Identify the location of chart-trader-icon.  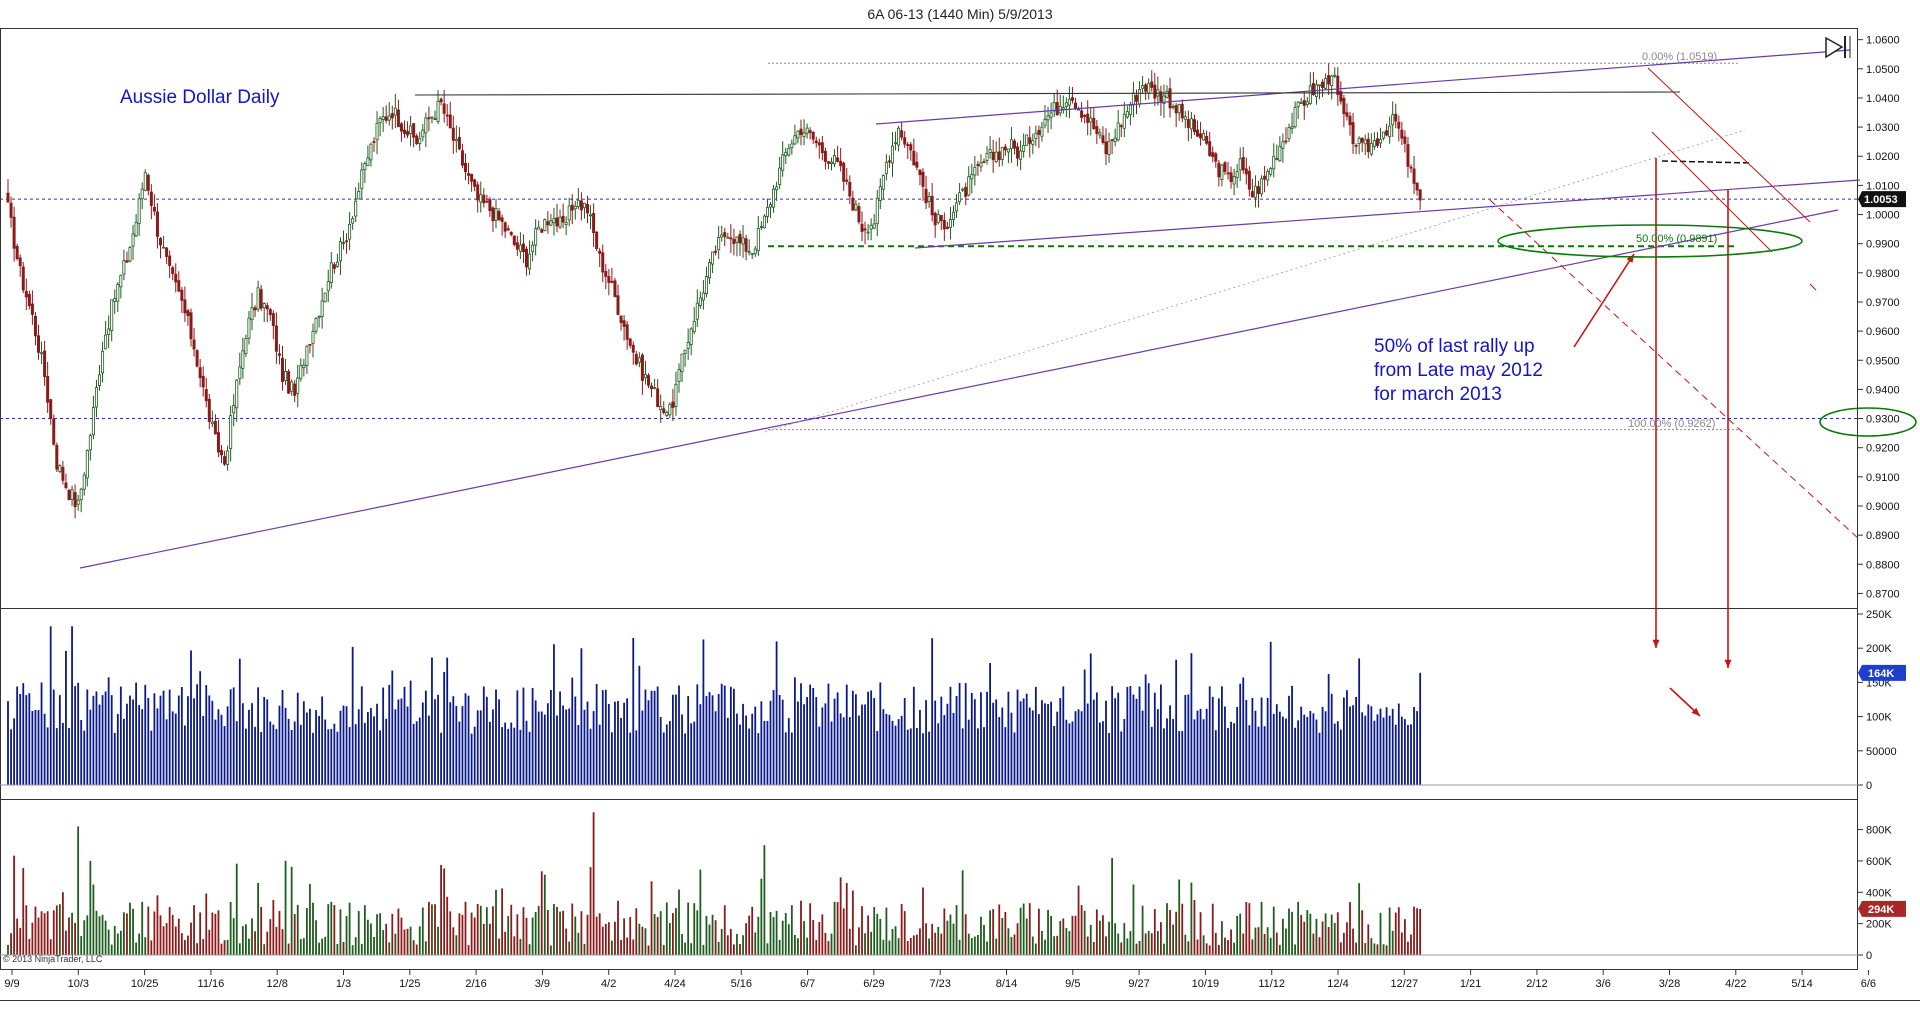
(1838, 47).